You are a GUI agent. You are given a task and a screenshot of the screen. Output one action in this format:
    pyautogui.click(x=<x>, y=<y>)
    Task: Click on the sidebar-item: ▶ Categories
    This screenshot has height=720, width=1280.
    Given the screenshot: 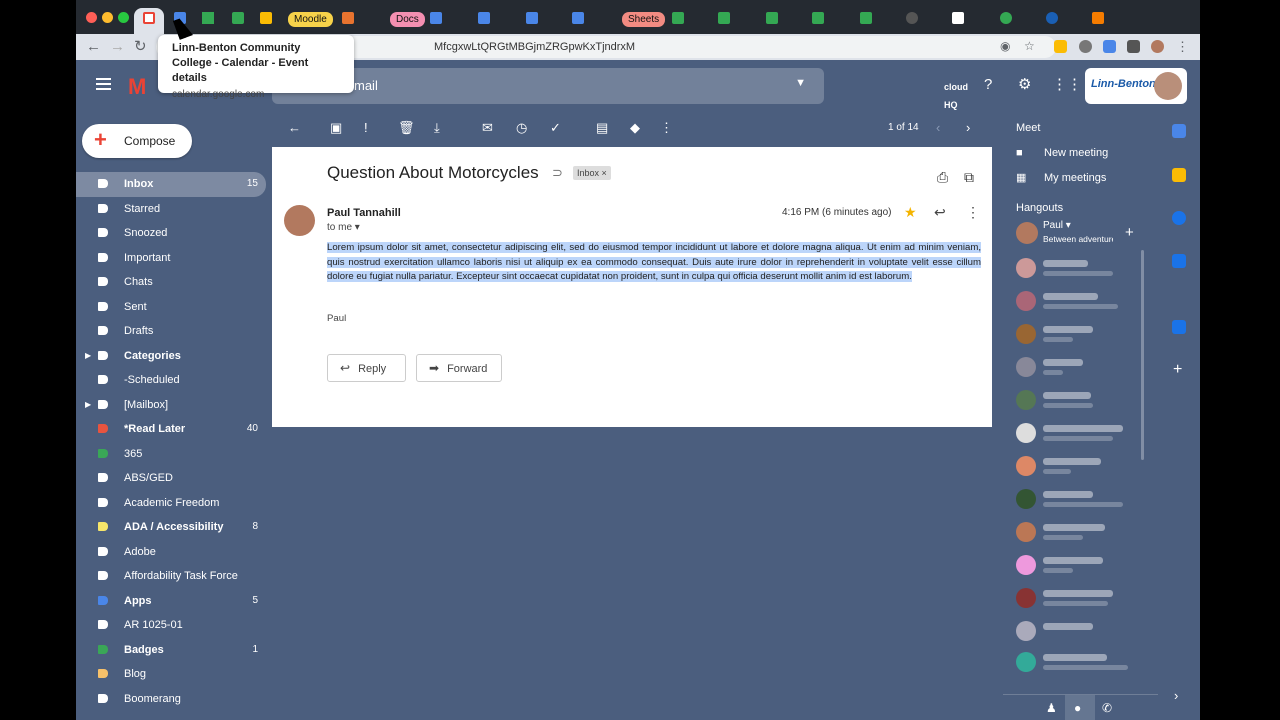 What is the action you would take?
    pyautogui.click(x=171, y=356)
    